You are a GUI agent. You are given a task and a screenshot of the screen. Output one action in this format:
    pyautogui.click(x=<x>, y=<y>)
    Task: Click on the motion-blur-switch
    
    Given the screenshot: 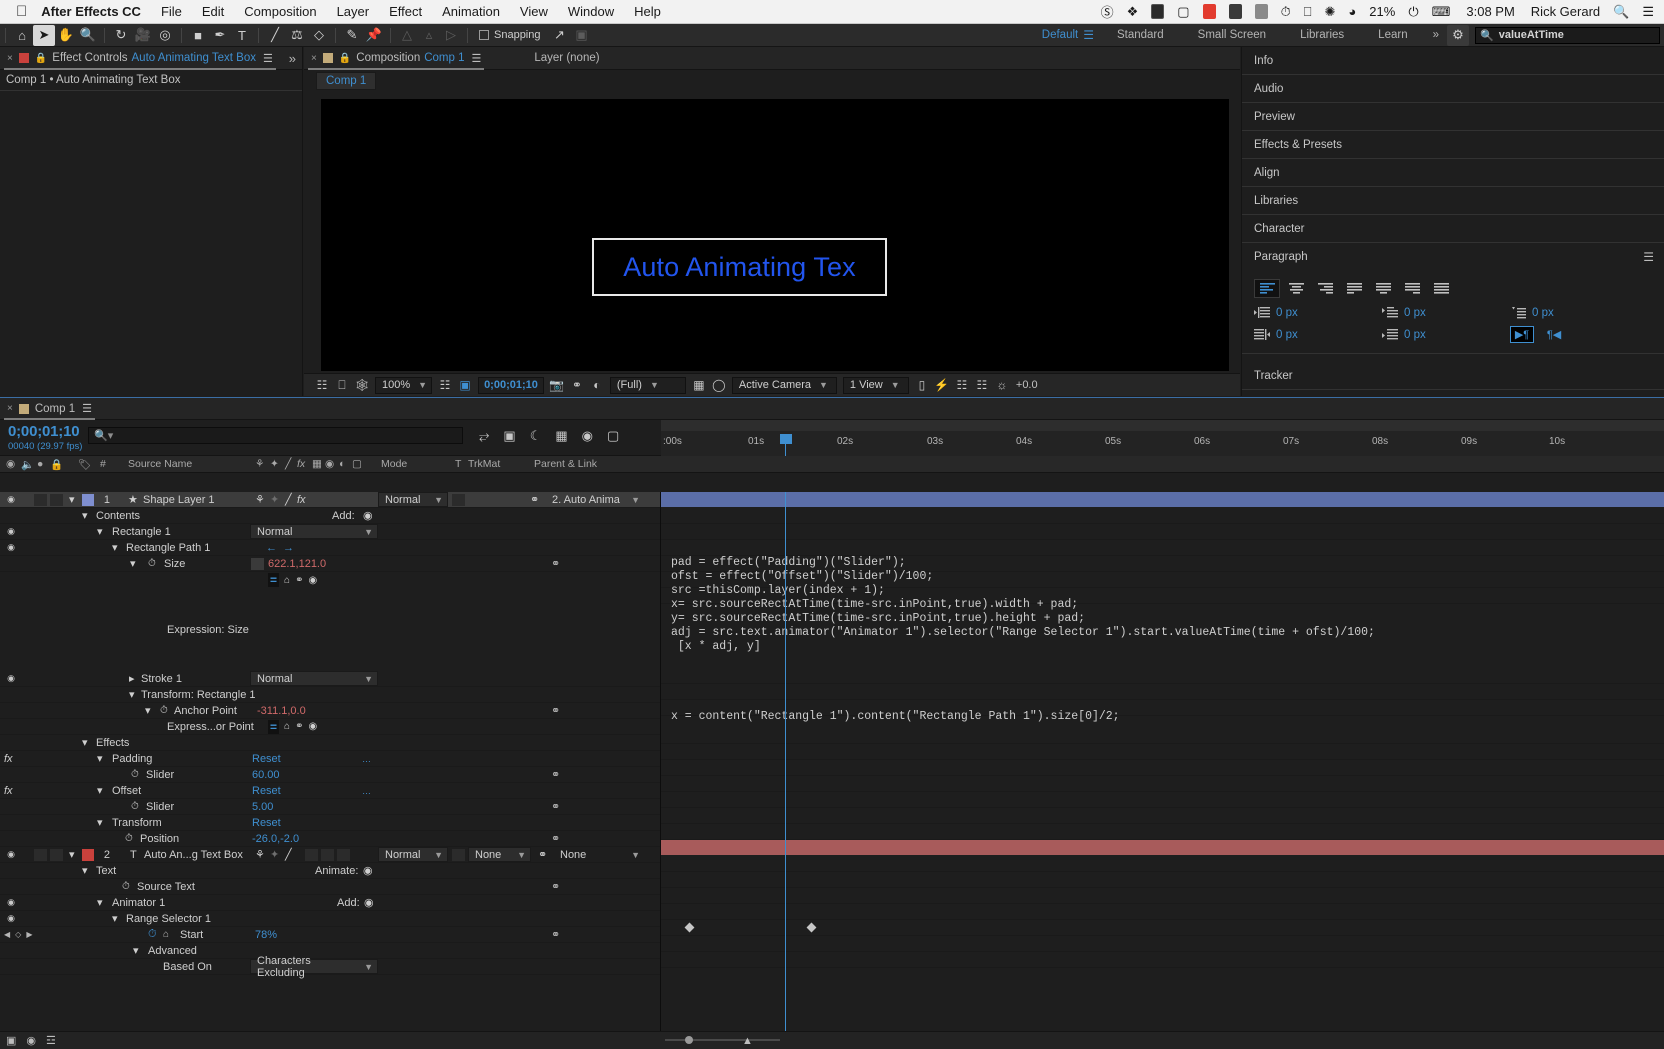 What is the action you would take?
    pyautogui.click(x=327, y=854)
    